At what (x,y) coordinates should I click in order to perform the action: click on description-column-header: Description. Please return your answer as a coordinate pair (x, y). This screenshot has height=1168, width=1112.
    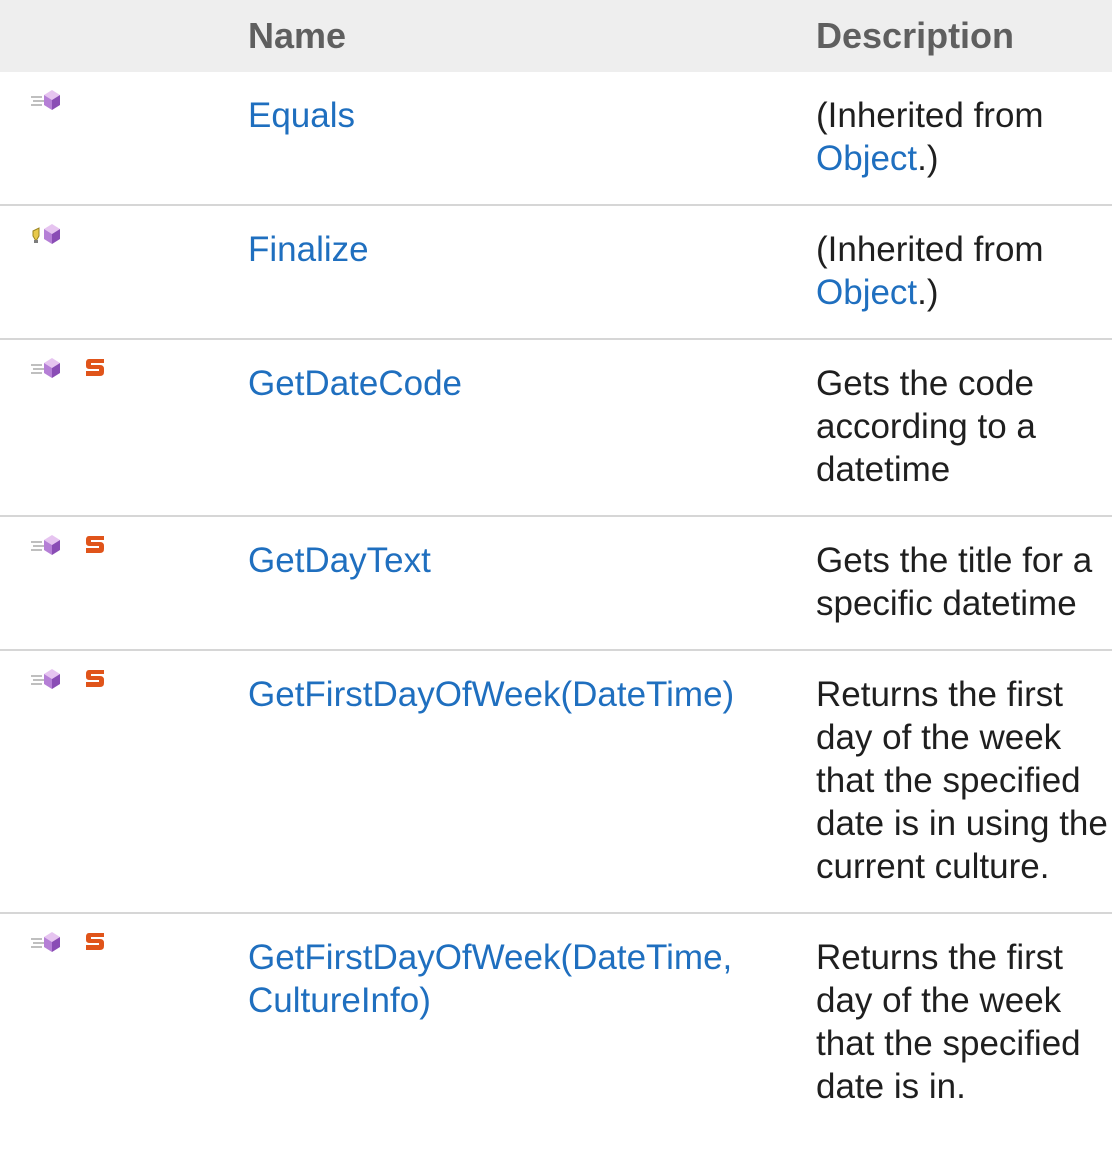
    Looking at the image, I should click on (915, 35).